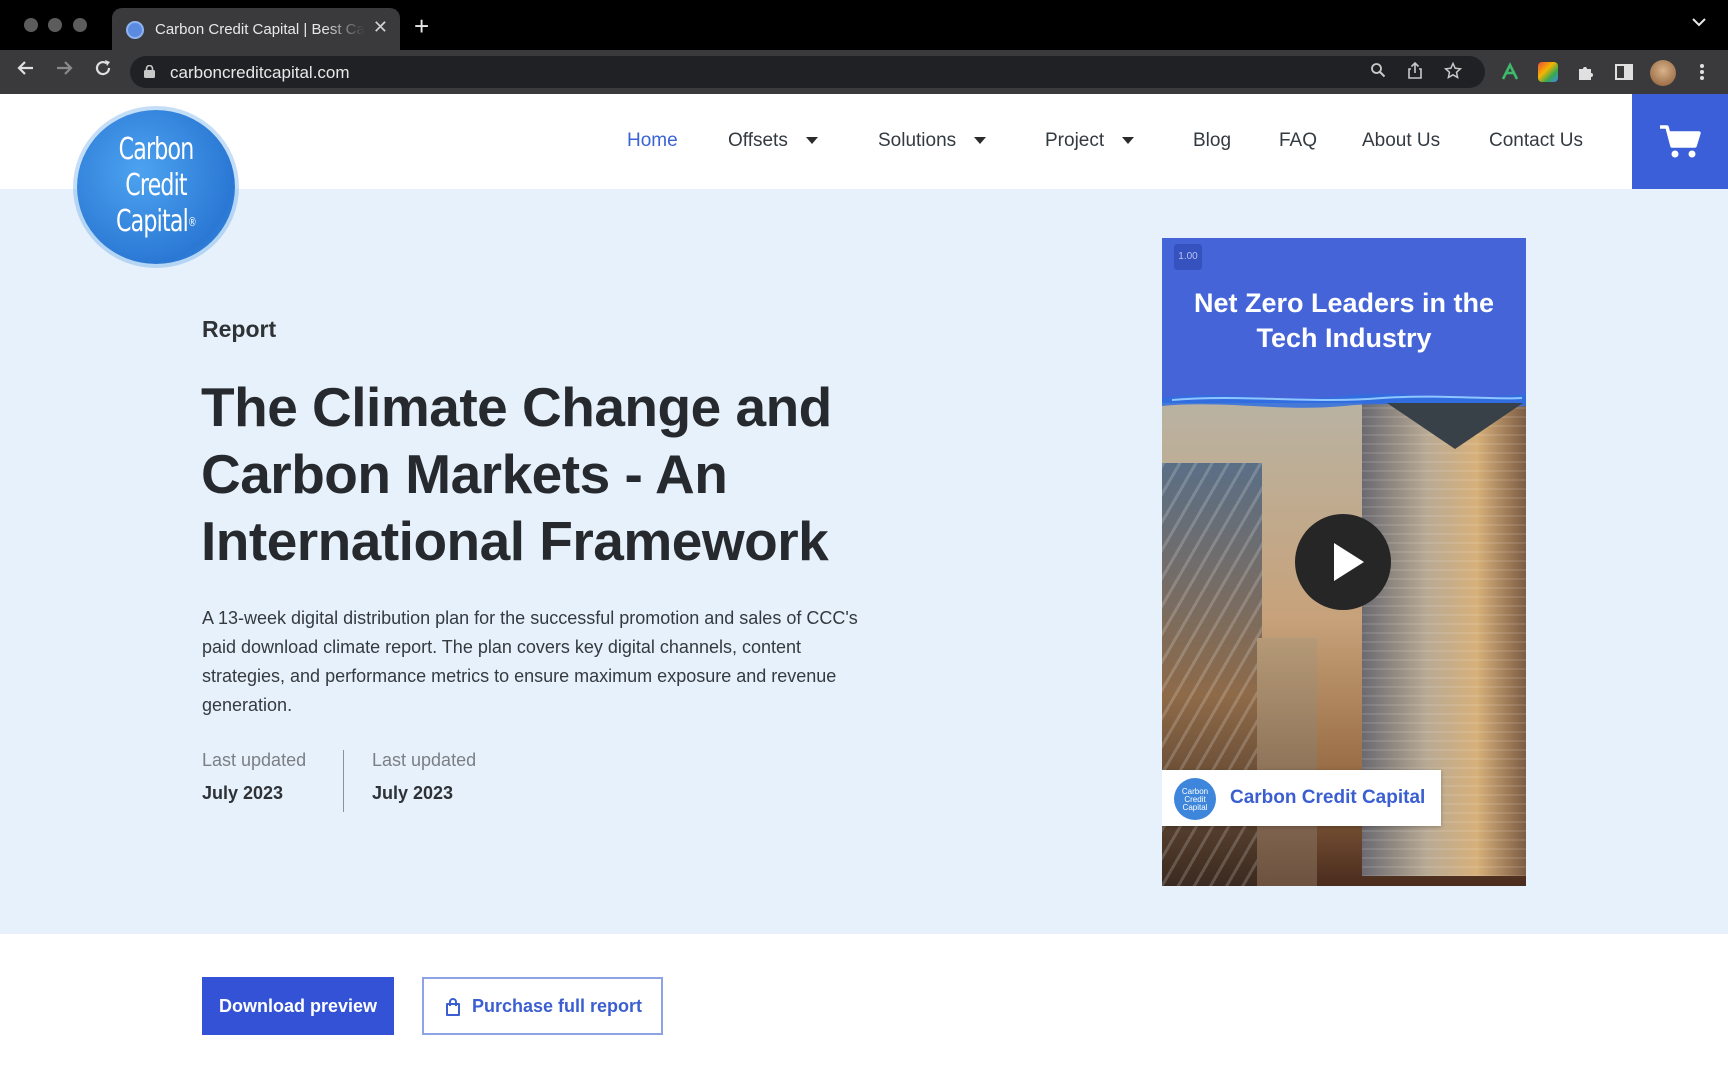 The image size is (1728, 1074). I want to click on extension-leaf-icon, so click(1510, 72).